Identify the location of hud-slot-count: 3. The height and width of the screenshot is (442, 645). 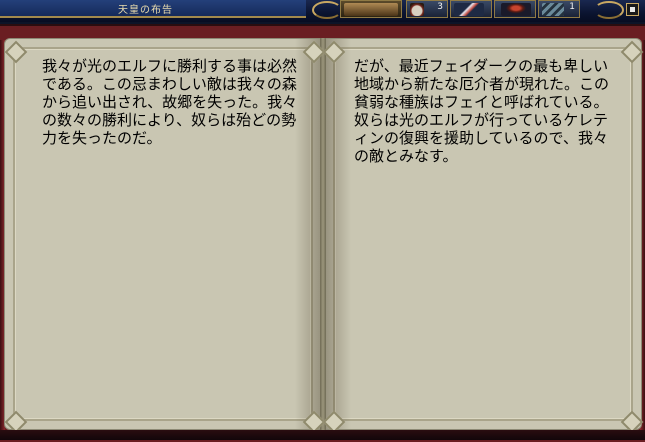
(440, 7).